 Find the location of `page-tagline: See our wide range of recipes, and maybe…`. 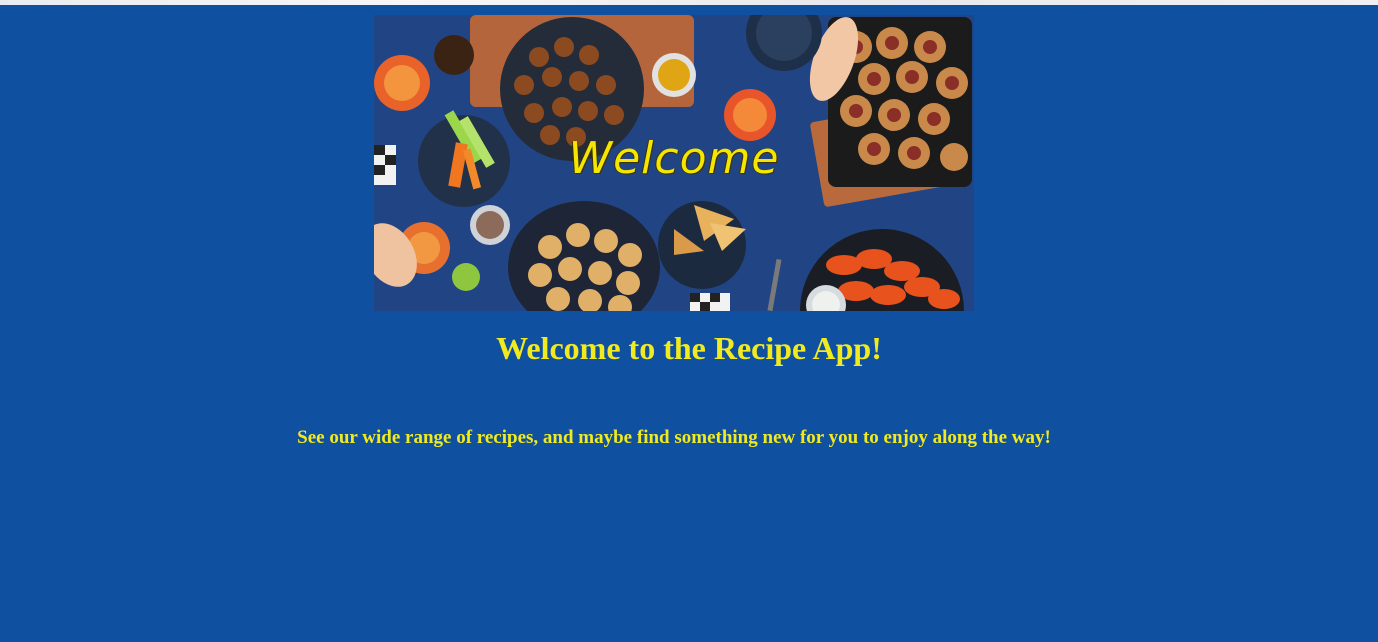

page-tagline: See our wide range of recipes, and maybe… is located at coordinates (674, 437).